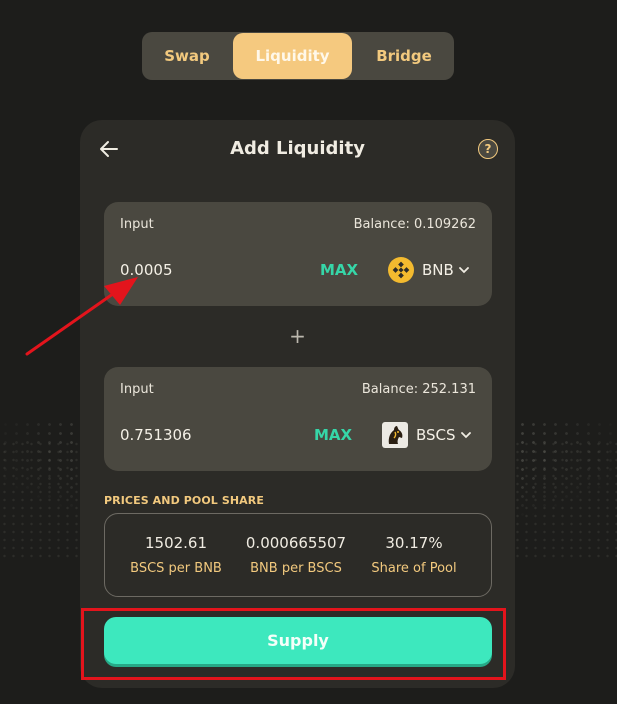 The width and height of the screenshot is (617, 704). What do you see at coordinates (205, 435) in the screenshot?
I see `amount-input-bscs` at bounding box center [205, 435].